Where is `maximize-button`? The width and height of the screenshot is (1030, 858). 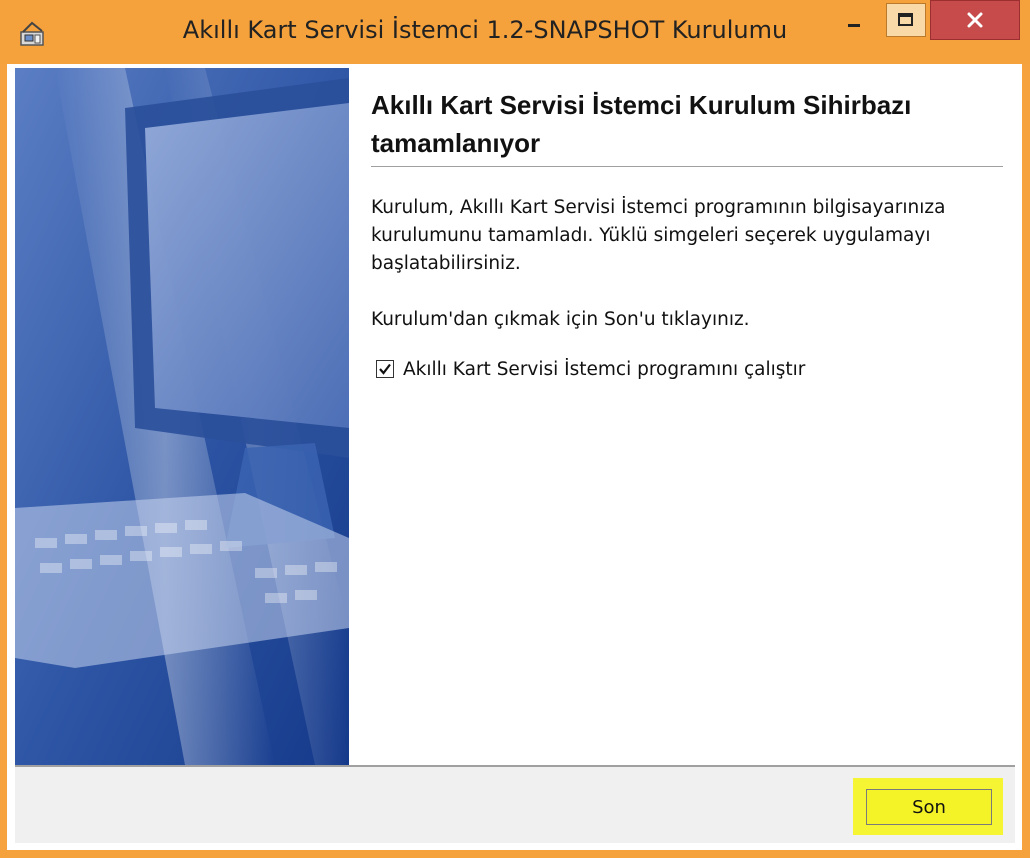 maximize-button is located at coordinates (906, 20).